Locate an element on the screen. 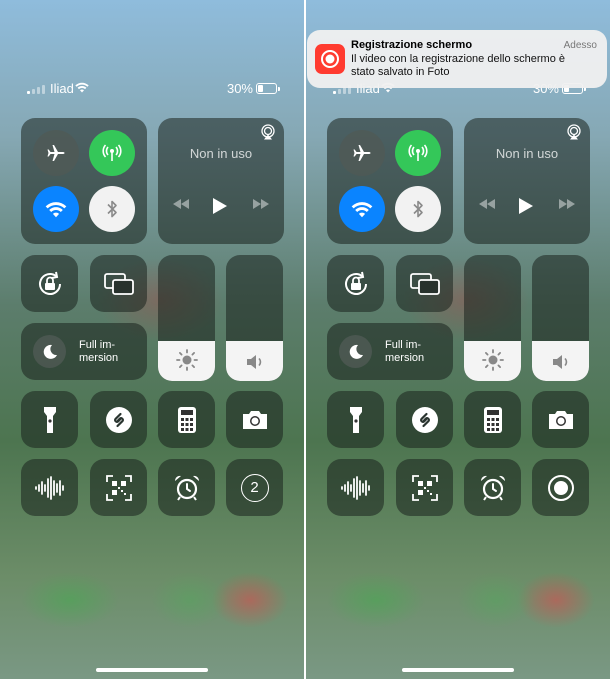 Image resolution: width=610 pixels, height=679 pixels. screen-record-icon is located at coordinates (561, 488).